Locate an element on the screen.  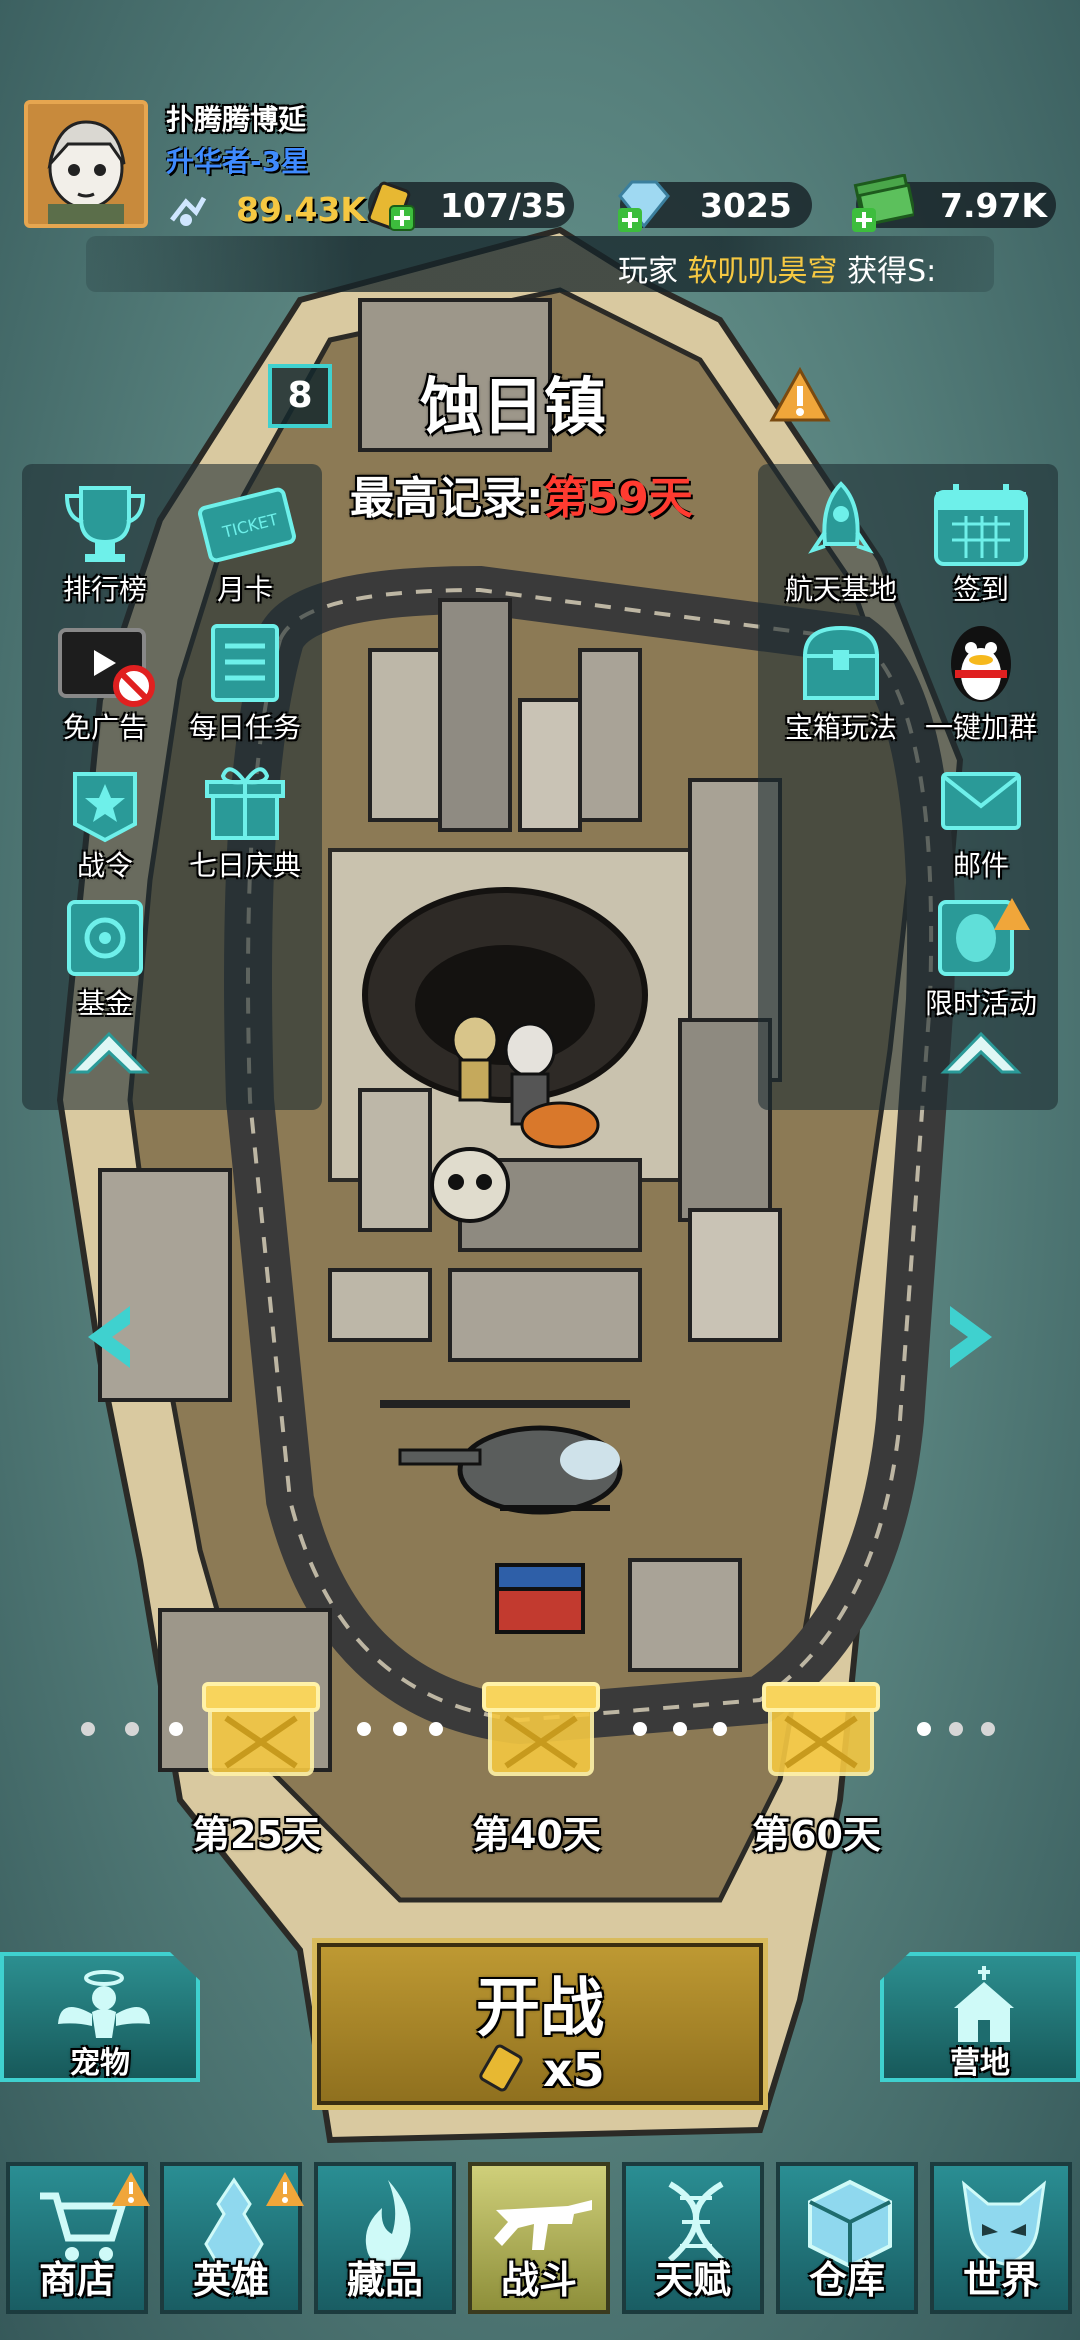
power-display: 89.43K is located at coordinates (266, 211).